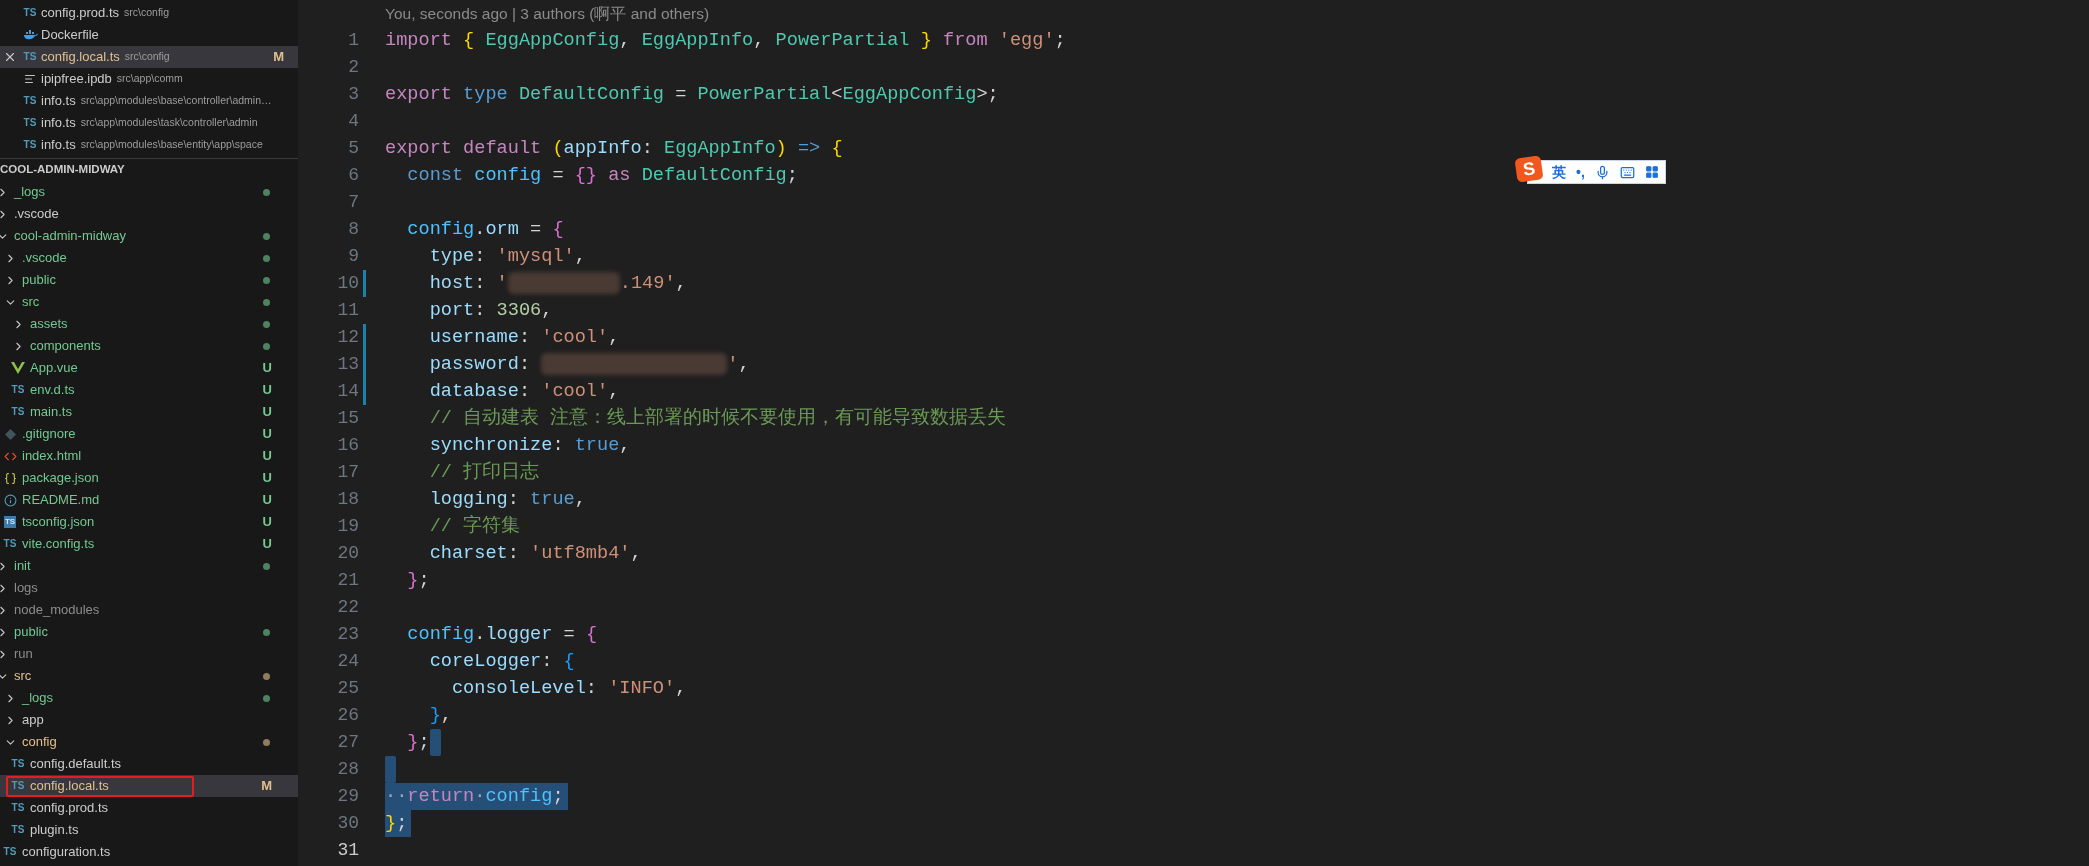 The width and height of the screenshot is (2089, 866). Describe the element at coordinates (149, 588) in the screenshot. I see `tree-item: logs` at that location.